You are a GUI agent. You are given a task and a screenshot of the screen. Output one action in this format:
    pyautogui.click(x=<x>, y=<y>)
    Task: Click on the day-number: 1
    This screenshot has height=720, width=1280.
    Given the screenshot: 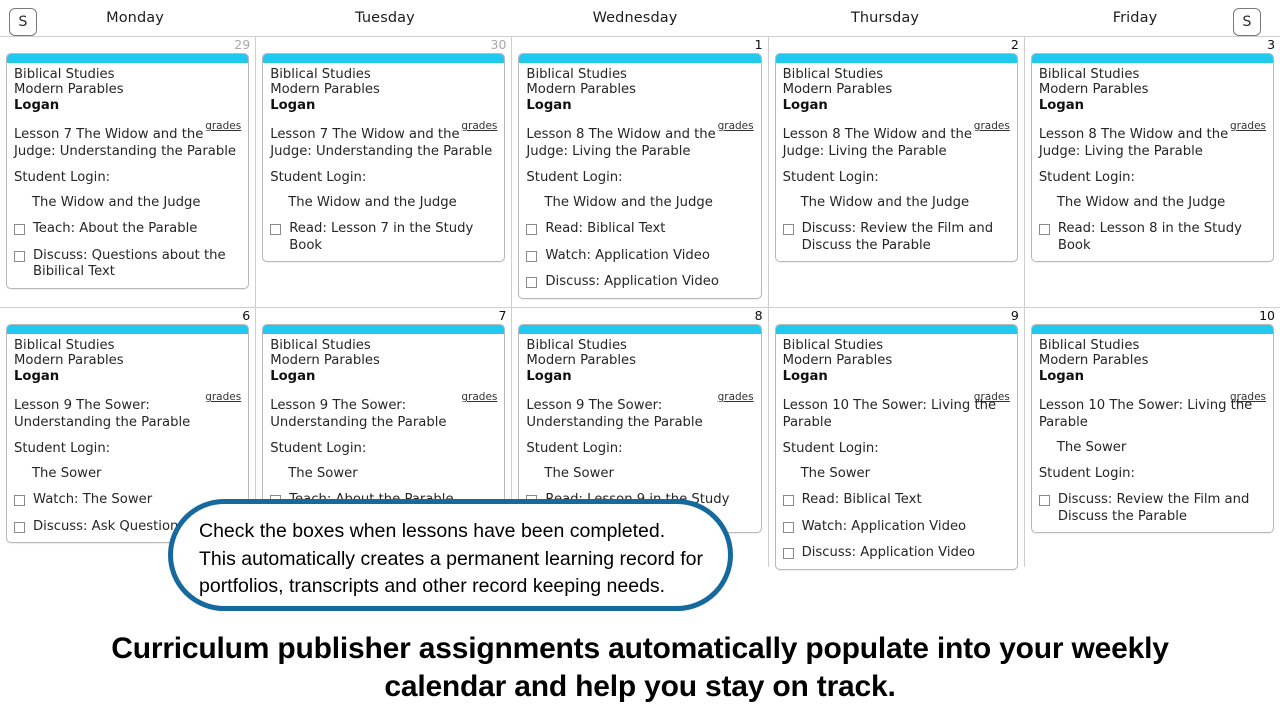 What is the action you would take?
    pyautogui.click(x=758, y=44)
    